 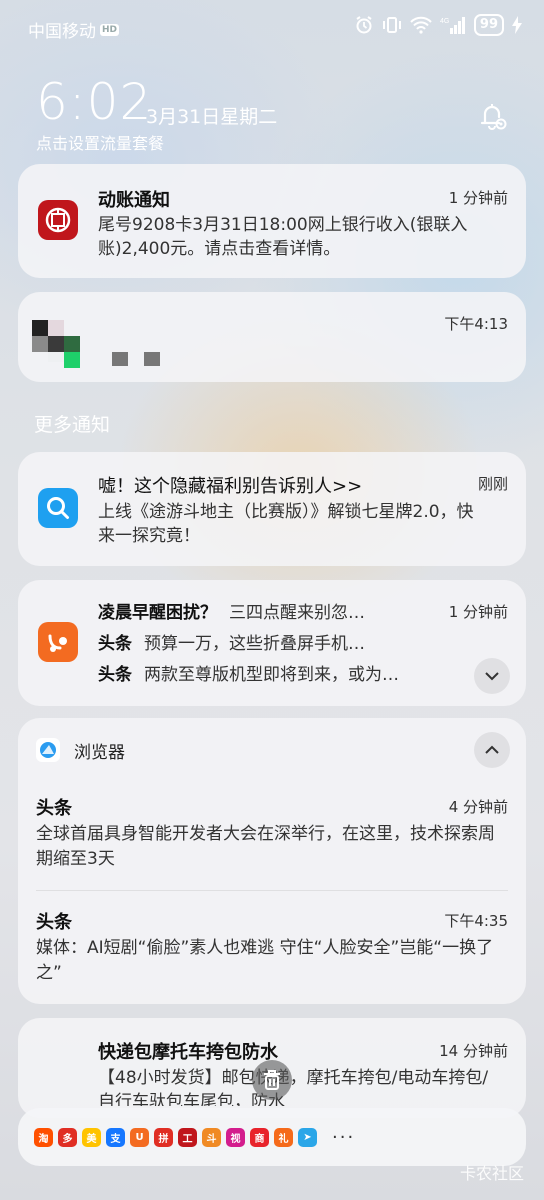 What do you see at coordinates (307, 1137) in the screenshot?
I see `send-icon: ➤` at bounding box center [307, 1137].